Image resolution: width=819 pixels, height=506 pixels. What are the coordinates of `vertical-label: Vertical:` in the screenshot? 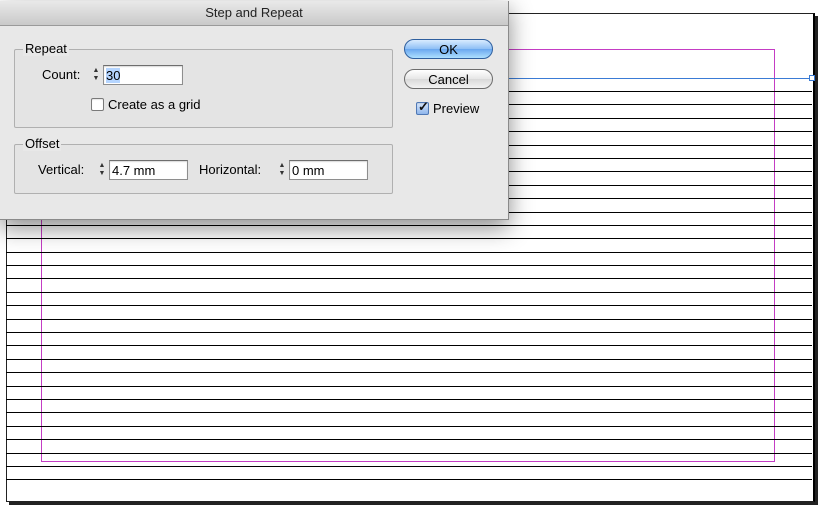 It's located at (61, 169).